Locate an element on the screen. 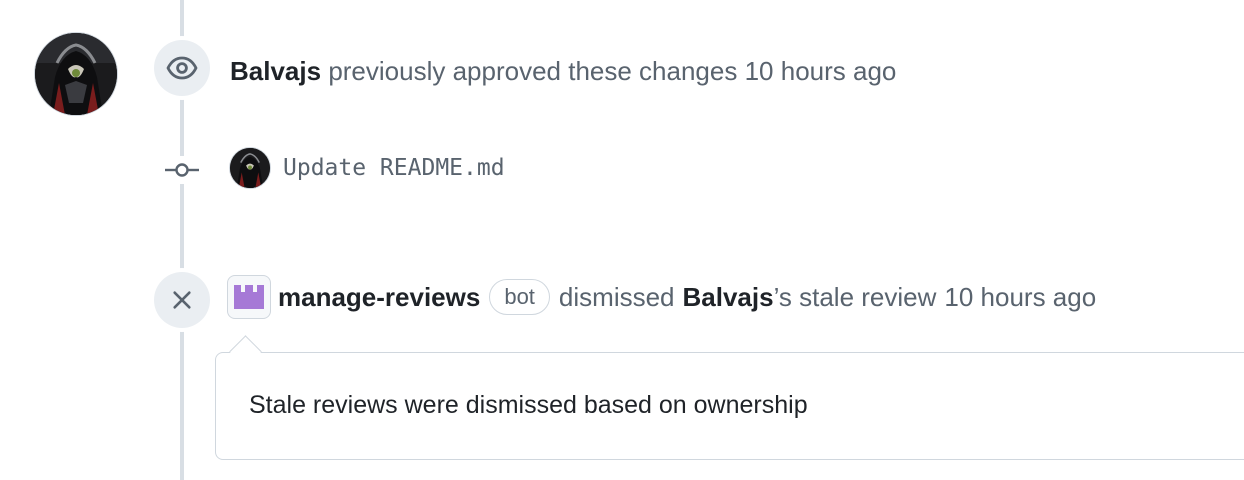 Image resolution: width=1244 pixels, height=480 pixels. git-commit-icon is located at coordinates (182, 170).